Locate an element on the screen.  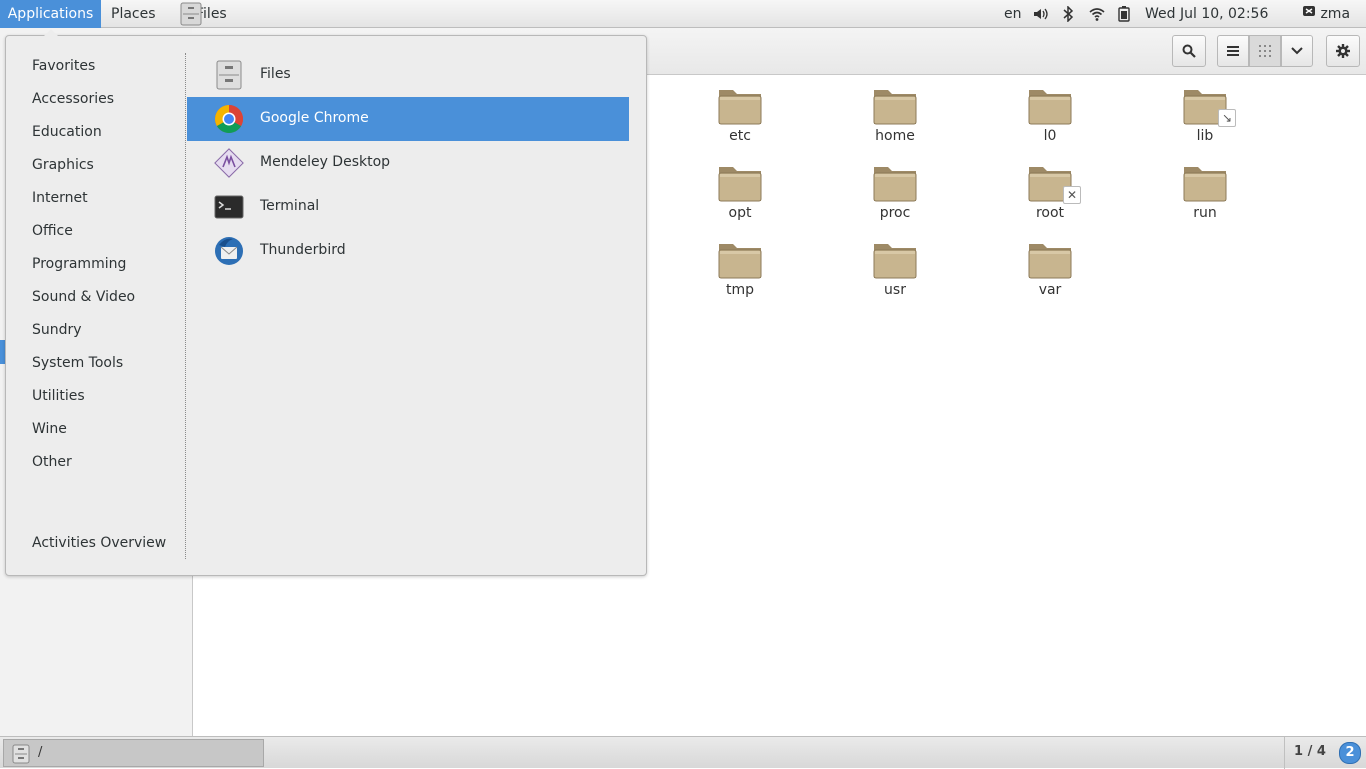
folder-var: var is located at coordinates (1050, 268).